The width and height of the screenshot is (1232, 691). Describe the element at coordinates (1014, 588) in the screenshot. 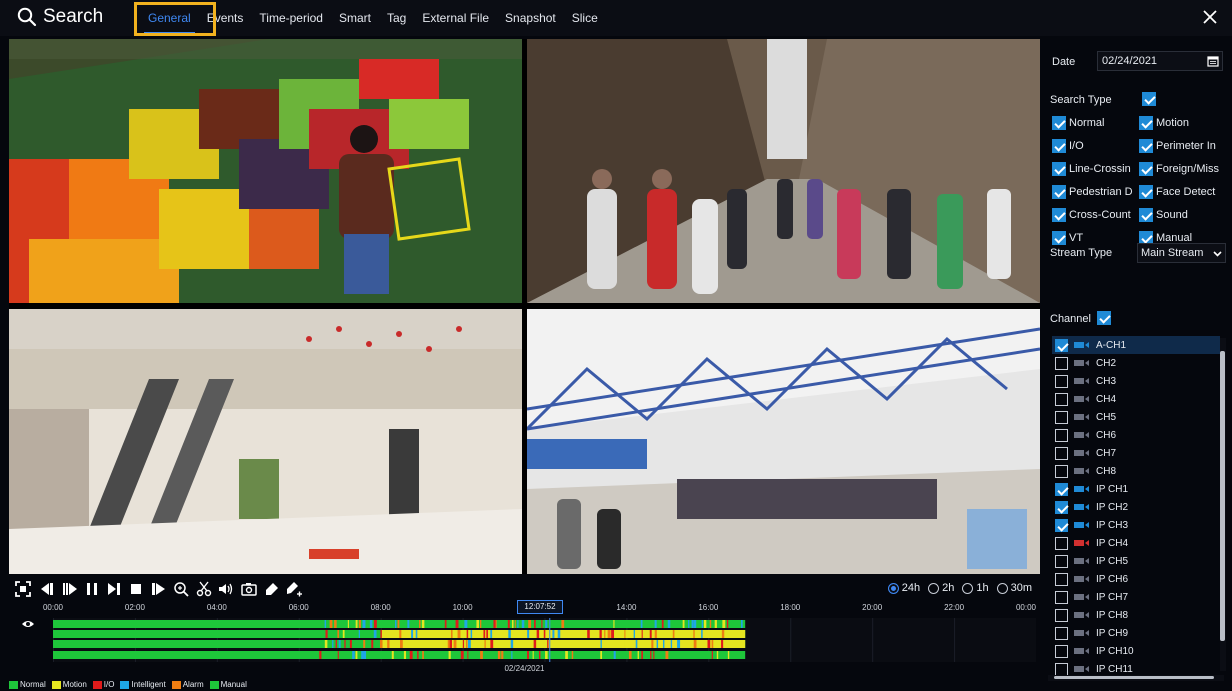

I see `zoom-option-30m: 30m` at that location.